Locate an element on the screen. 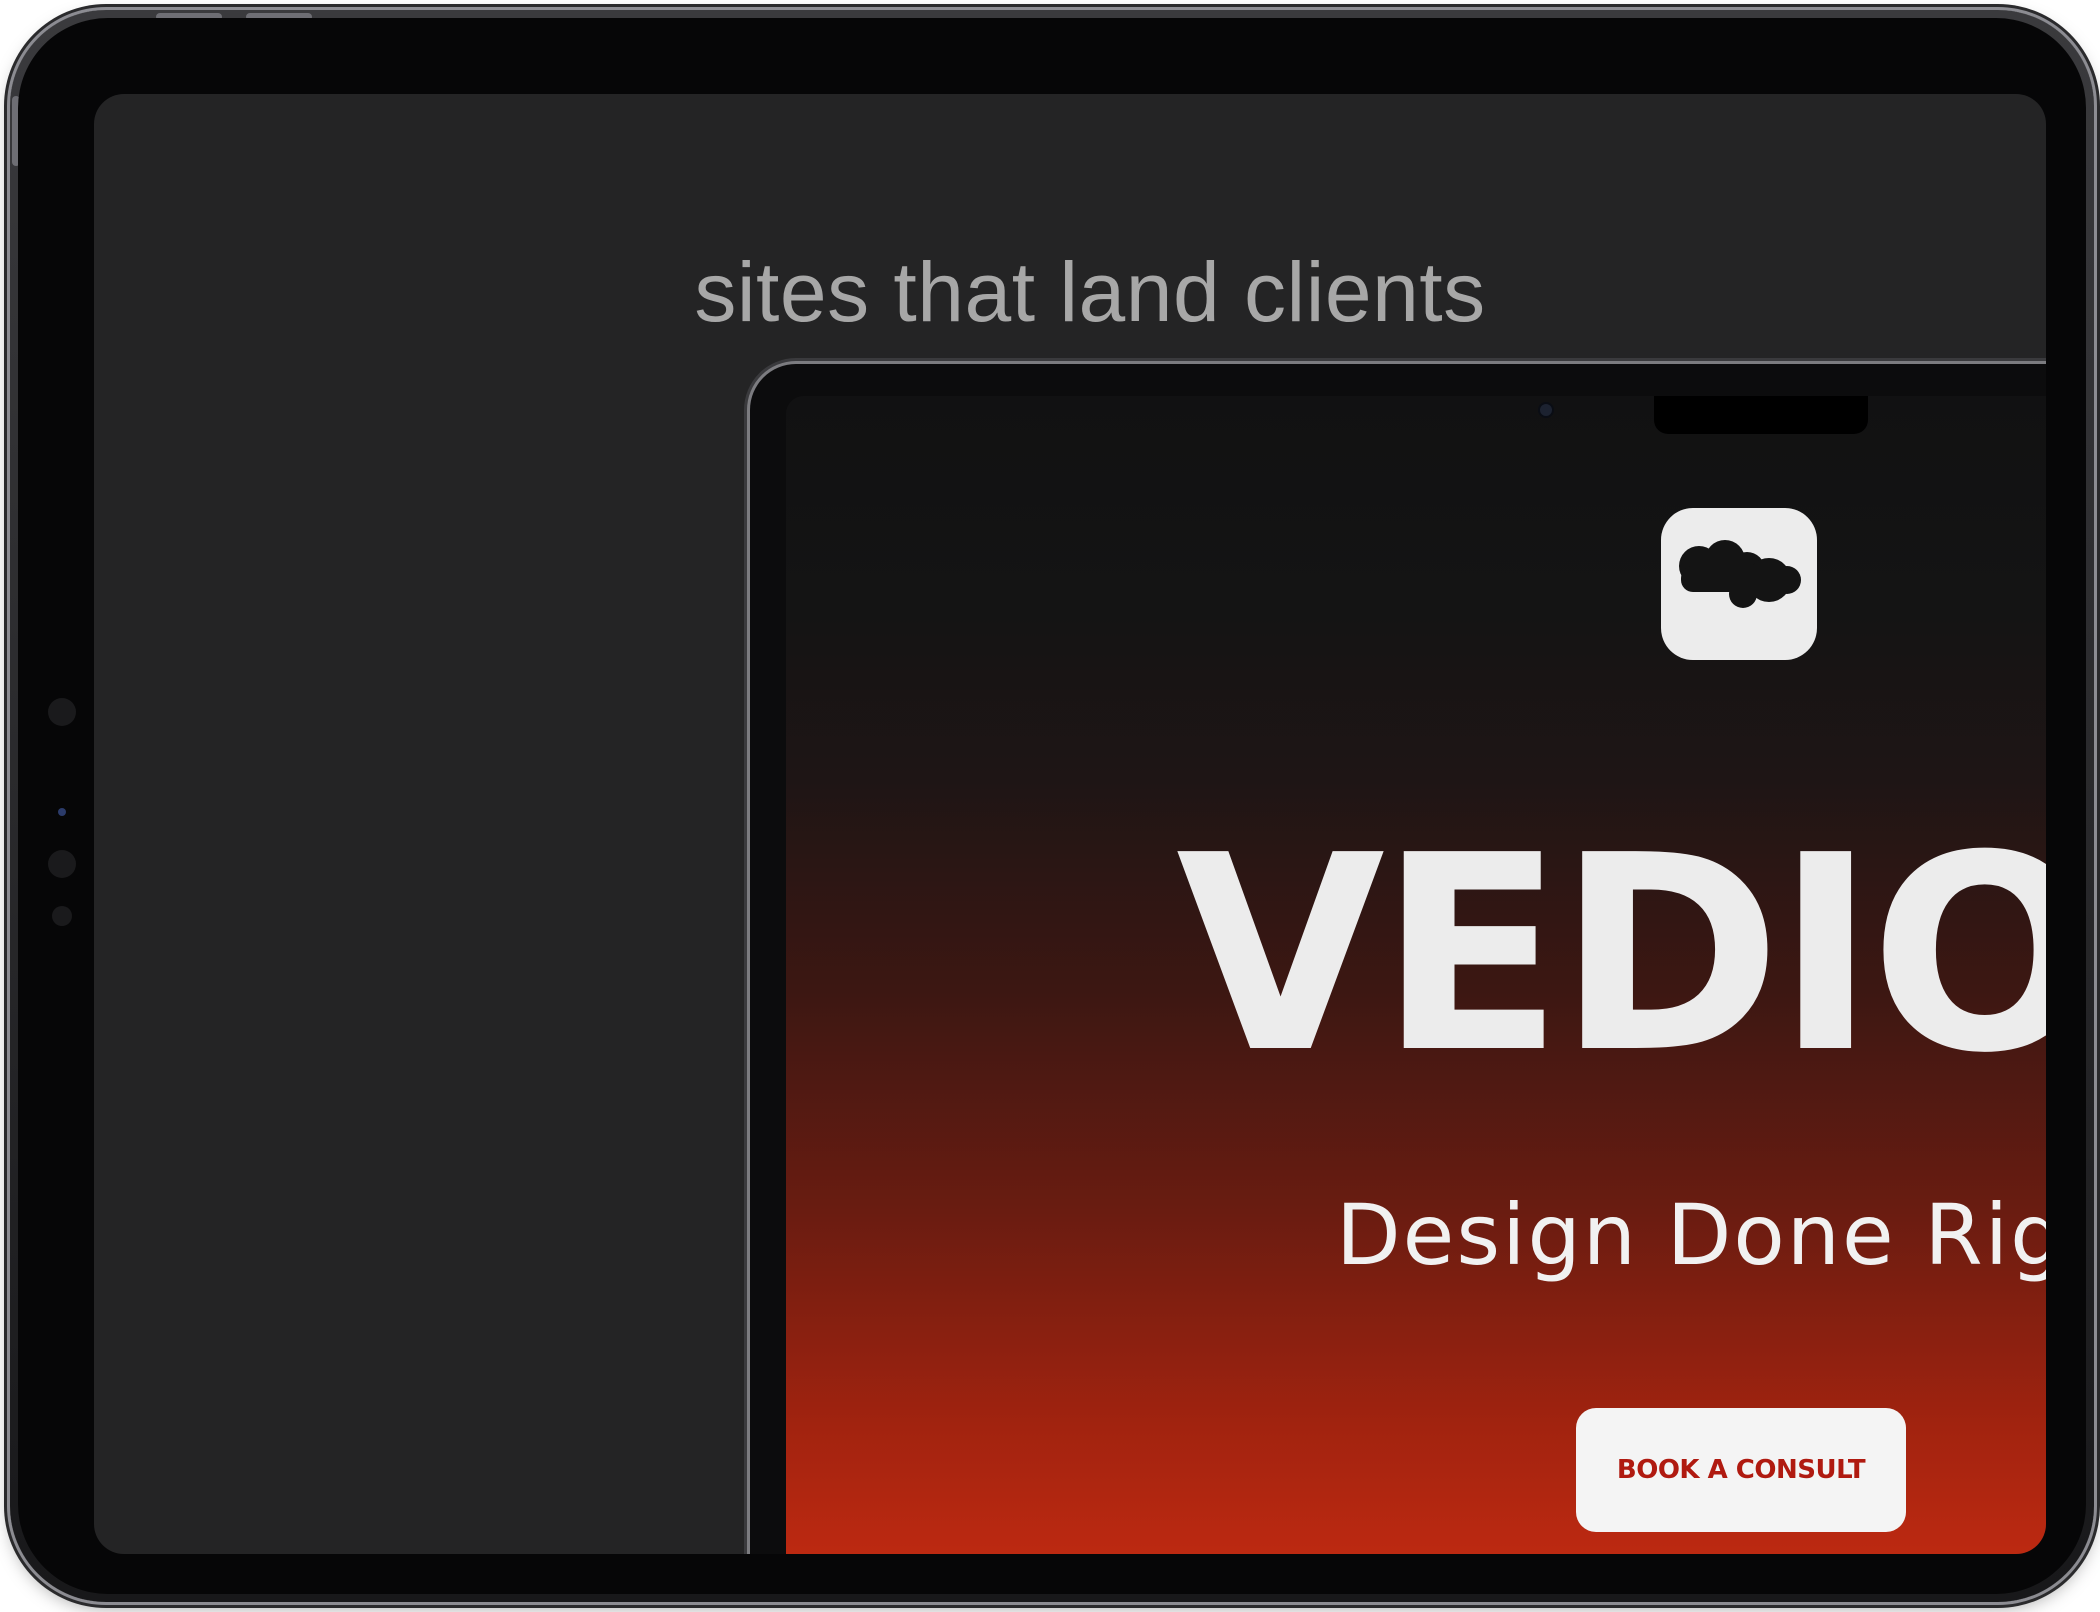  page-tagline: sites that land clients is located at coordinates (1090, 292).